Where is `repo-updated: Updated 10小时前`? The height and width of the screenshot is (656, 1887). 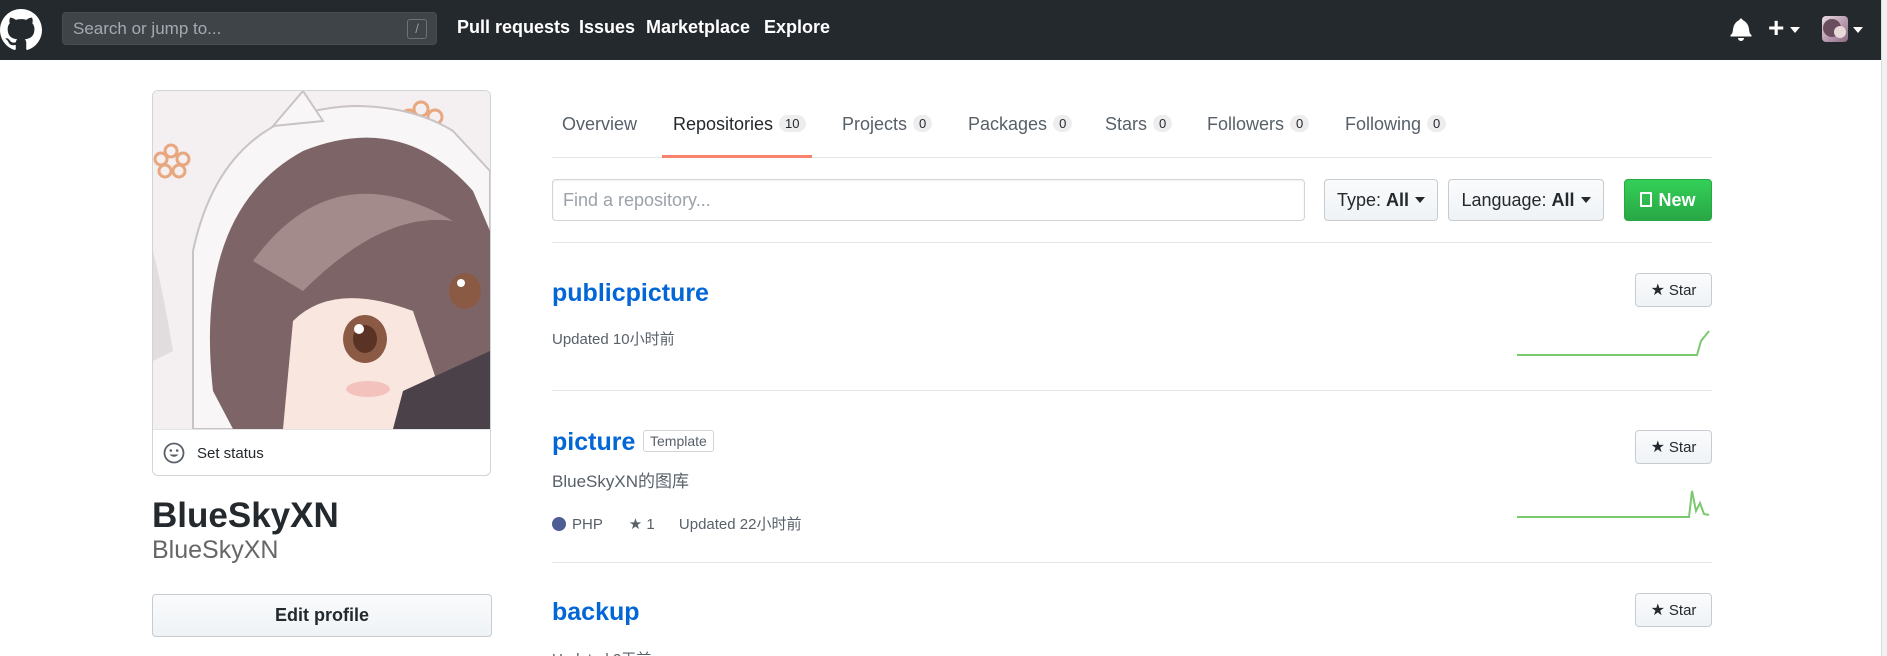 repo-updated: Updated 10小时前 is located at coordinates (613, 339).